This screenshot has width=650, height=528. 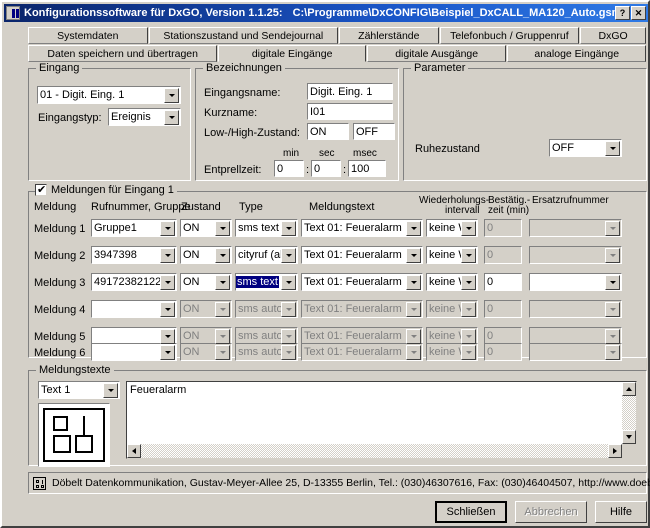 I want to click on wiederholung-select-1: keine W, so click(x=452, y=228).